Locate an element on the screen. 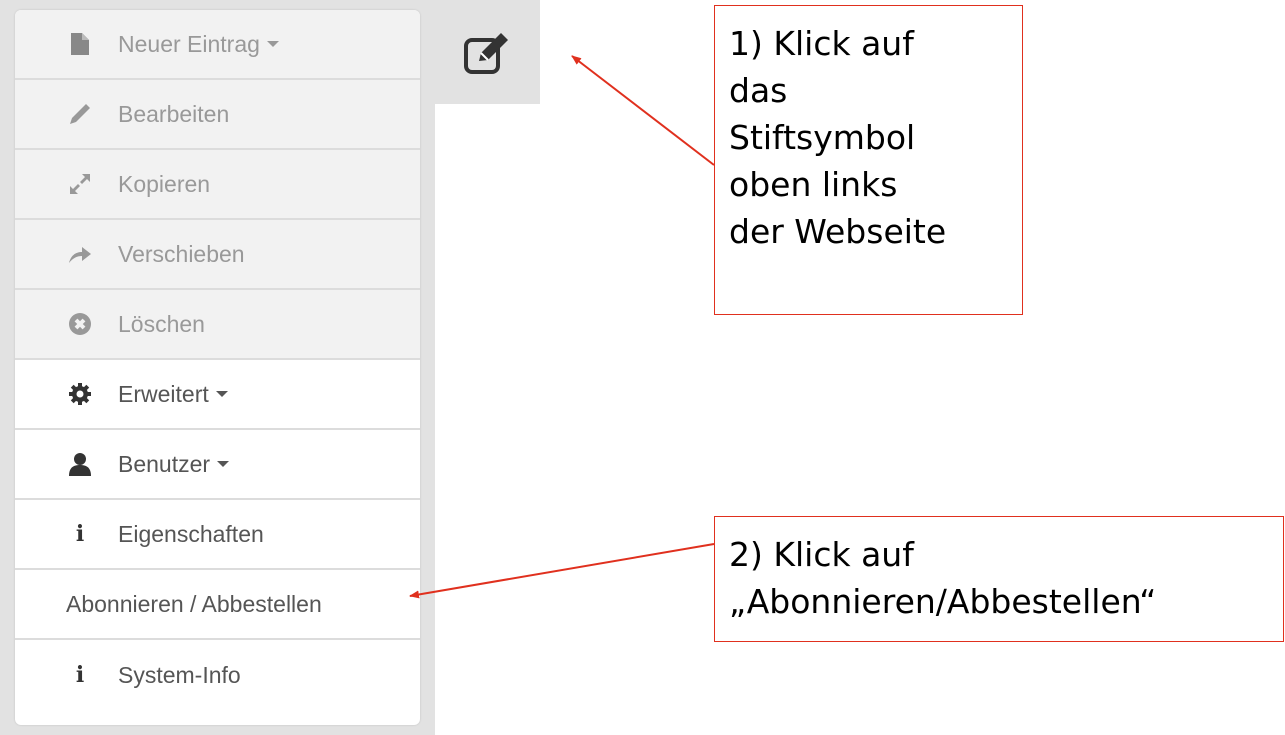  arrow-to-abonnieren is located at coordinates (562, 571).